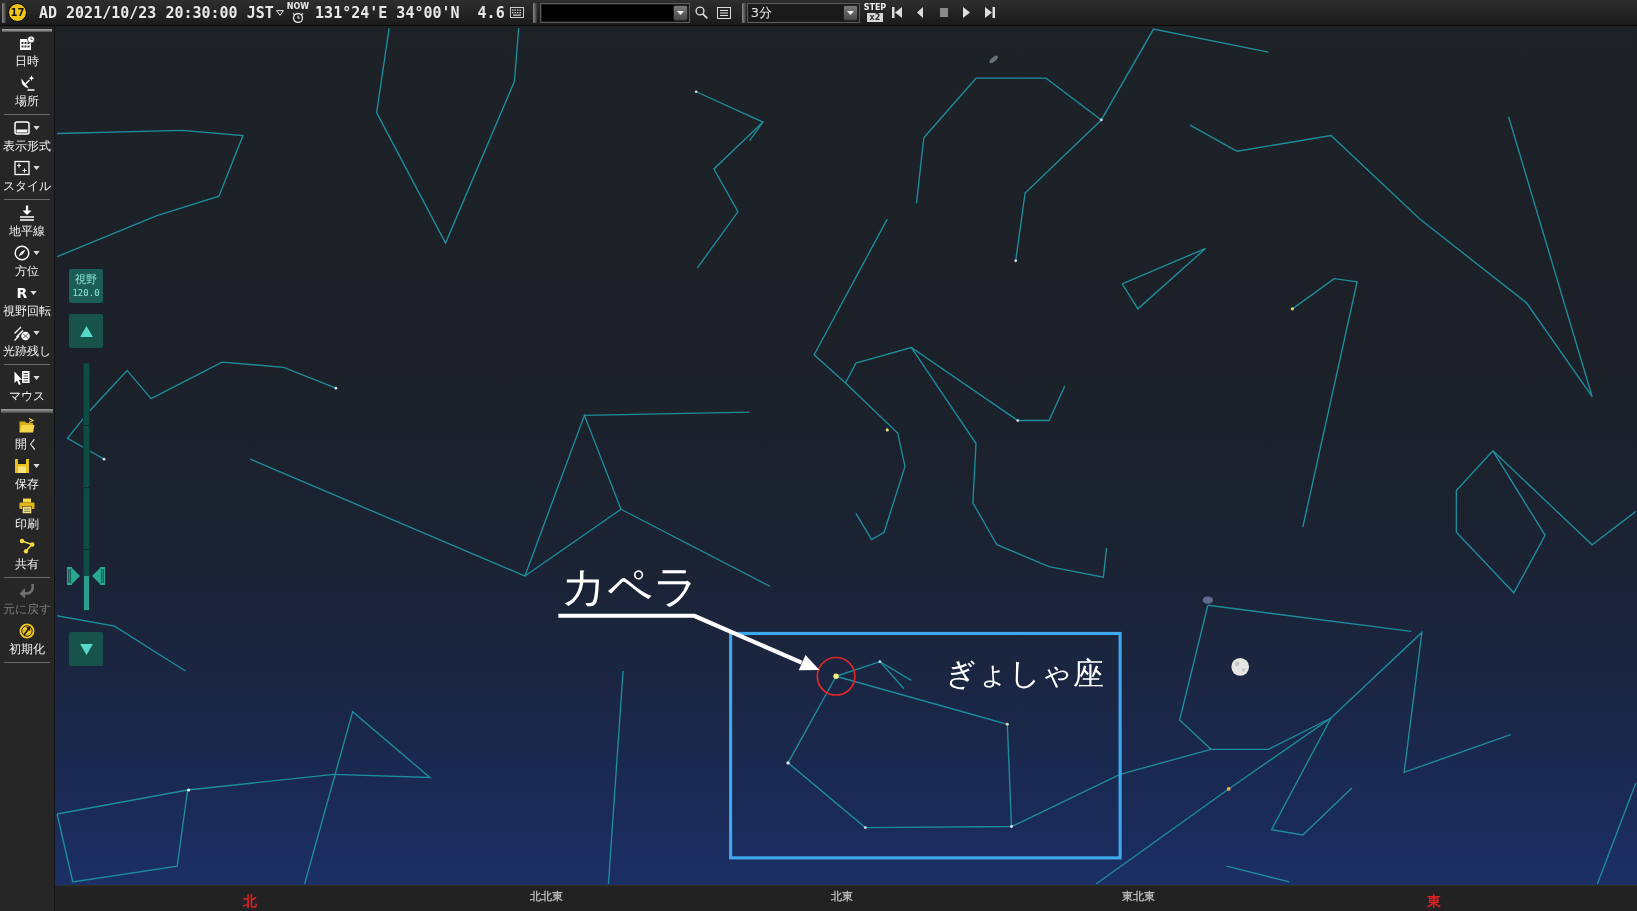 The height and width of the screenshot is (911, 1637). Describe the element at coordinates (1138, 896) in the screenshot. I see `direction-label: 東北東` at that location.